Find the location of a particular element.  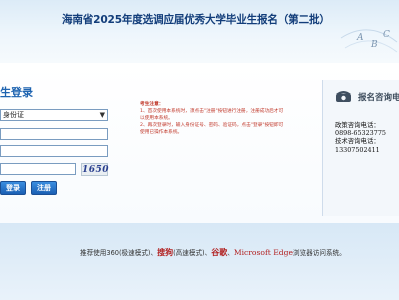

tech-phone: 13307502411 is located at coordinates (357, 149).